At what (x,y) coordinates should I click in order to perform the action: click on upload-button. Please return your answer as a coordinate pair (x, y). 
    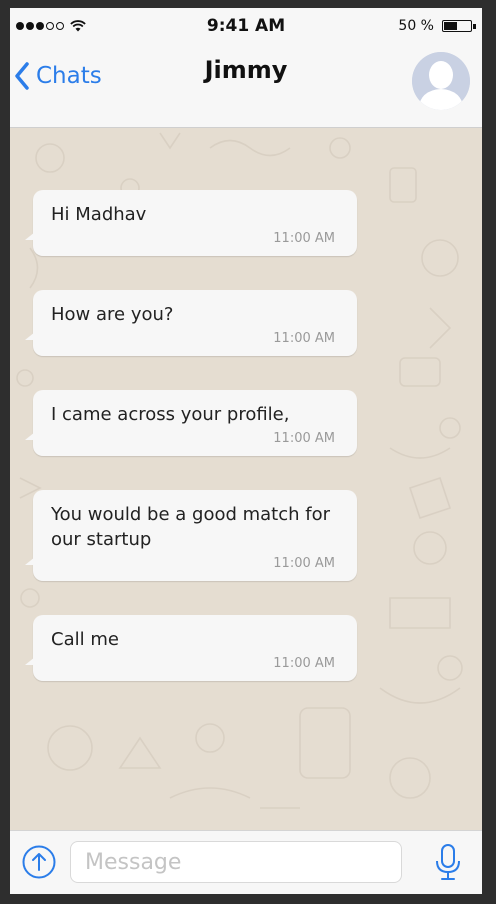
    Looking at the image, I should click on (39, 862).